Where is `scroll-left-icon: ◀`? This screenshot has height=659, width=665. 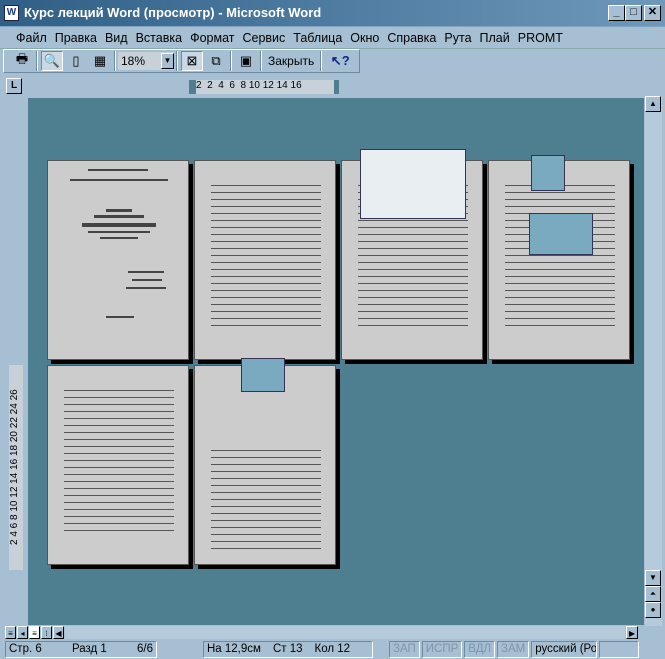
scroll-left-icon: ◀ is located at coordinates (58, 632).